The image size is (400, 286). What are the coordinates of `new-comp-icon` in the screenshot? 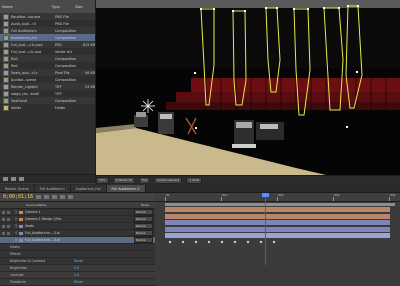 It's located at (13, 179).